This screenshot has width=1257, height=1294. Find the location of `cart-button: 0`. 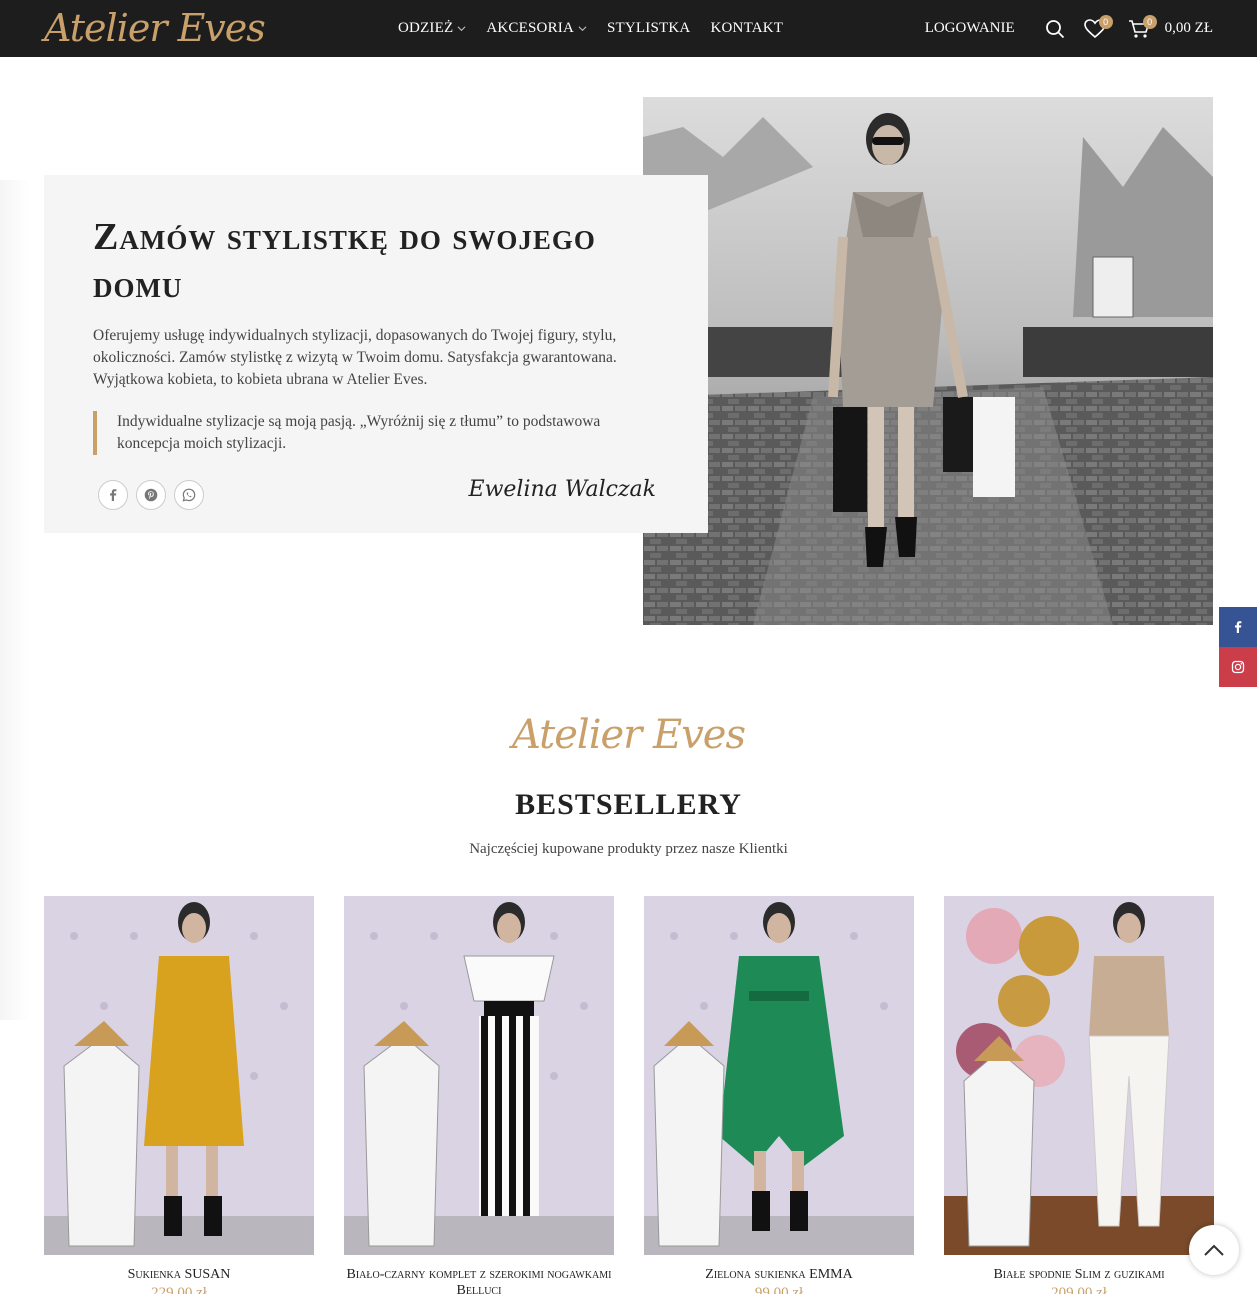

cart-button: 0 is located at coordinates (1139, 29).